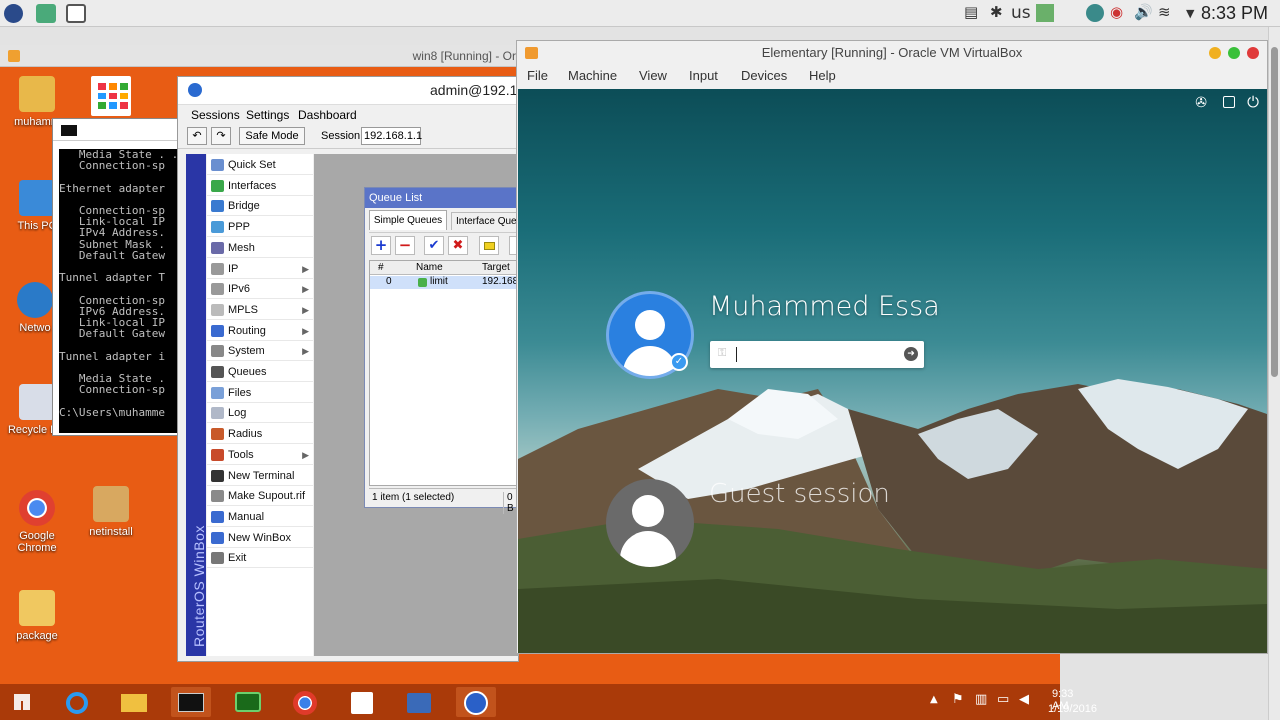  What do you see at coordinates (13, 13) in the screenshot?
I see `fedora-icon` at bounding box center [13, 13].